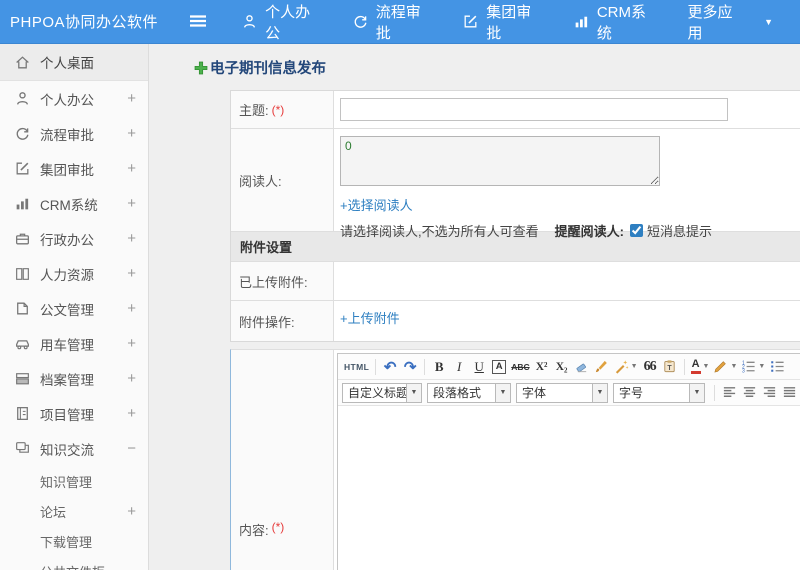  I want to click on align-center-icon, so click(749, 392).